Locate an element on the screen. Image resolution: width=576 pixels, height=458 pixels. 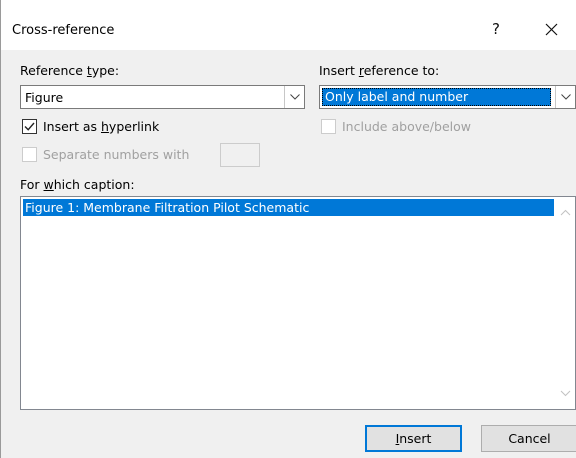
reference-type-dropdown-button is located at coordinates (294, 97).